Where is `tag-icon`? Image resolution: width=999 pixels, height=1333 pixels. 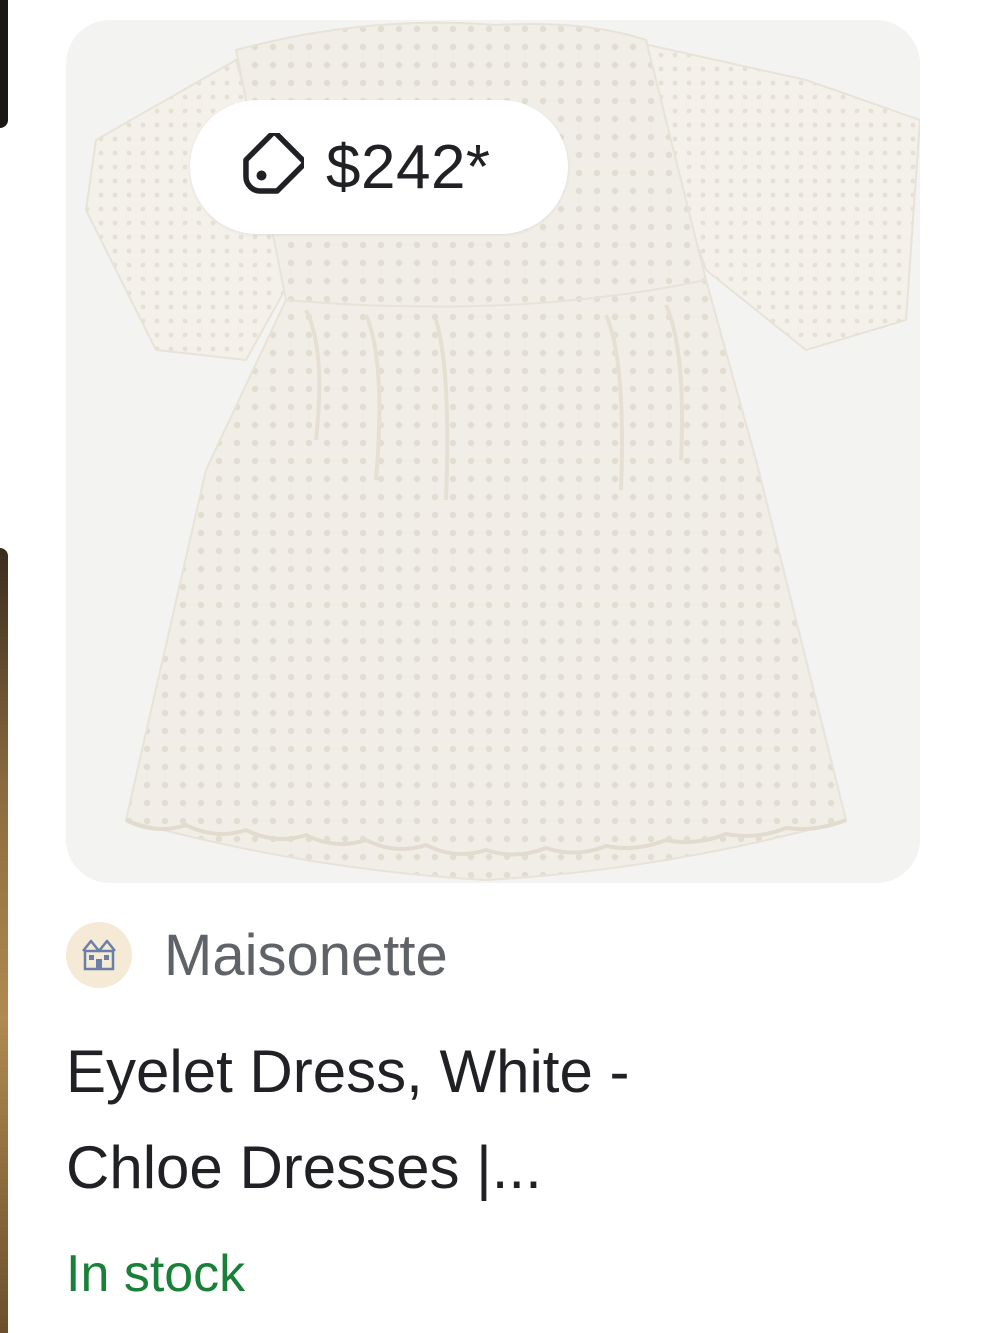
tag-icon is located at coordinates (273, 163).